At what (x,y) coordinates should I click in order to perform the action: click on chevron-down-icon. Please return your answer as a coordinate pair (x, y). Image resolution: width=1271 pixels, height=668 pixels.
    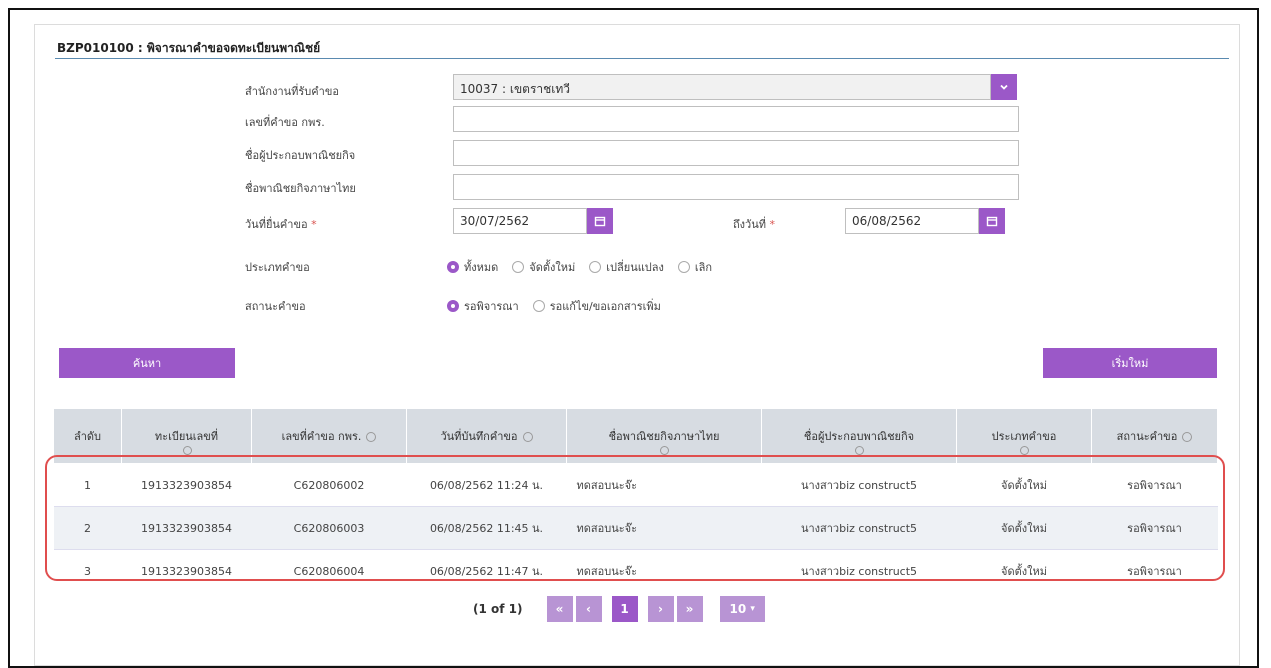
    Looking at the image, I should click on (1004, 87).